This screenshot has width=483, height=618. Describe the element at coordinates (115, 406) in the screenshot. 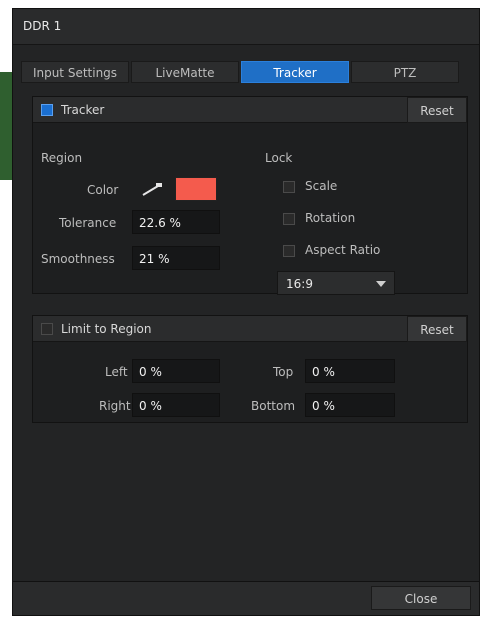

I see `right-label: Right` at that location.